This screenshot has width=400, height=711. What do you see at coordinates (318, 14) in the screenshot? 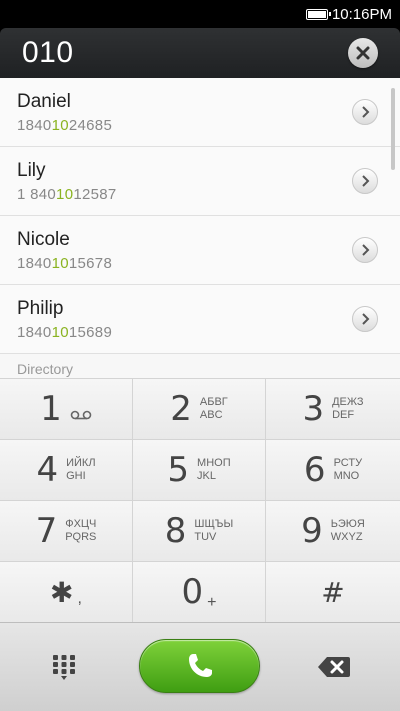
I see `battery-icon` at bounding box center [318, 14].